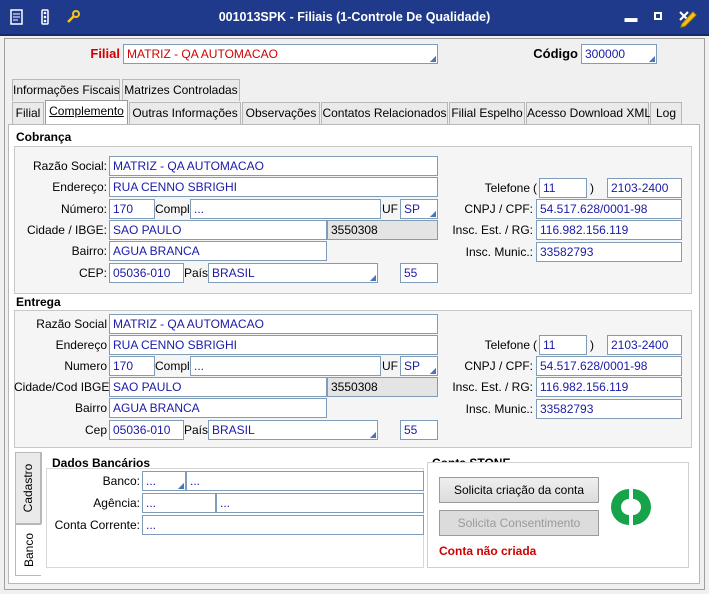  Describe the element at coordinates (181, 90) in the screenshot. I see `tab-matrizes-controladas: Matrizes Controladas` at that location.